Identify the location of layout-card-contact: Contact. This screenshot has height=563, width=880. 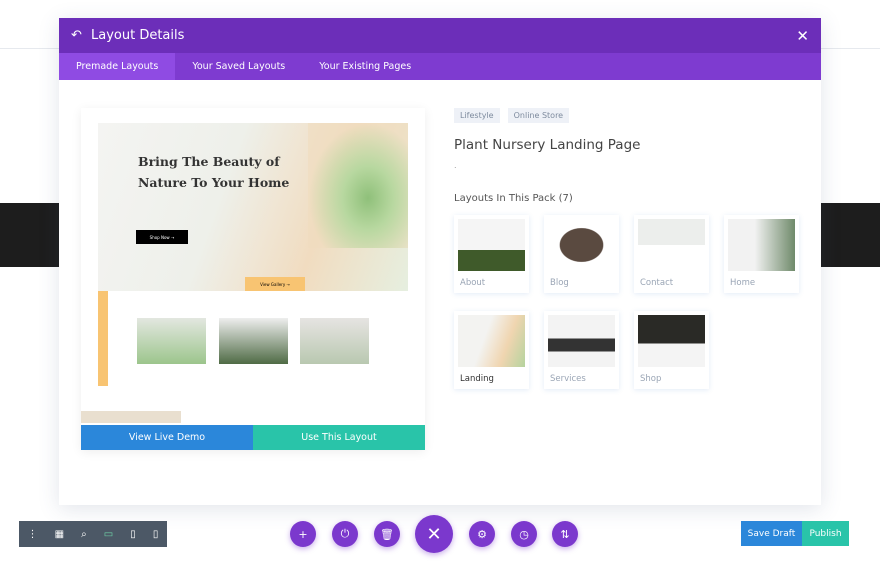
(671, 254).